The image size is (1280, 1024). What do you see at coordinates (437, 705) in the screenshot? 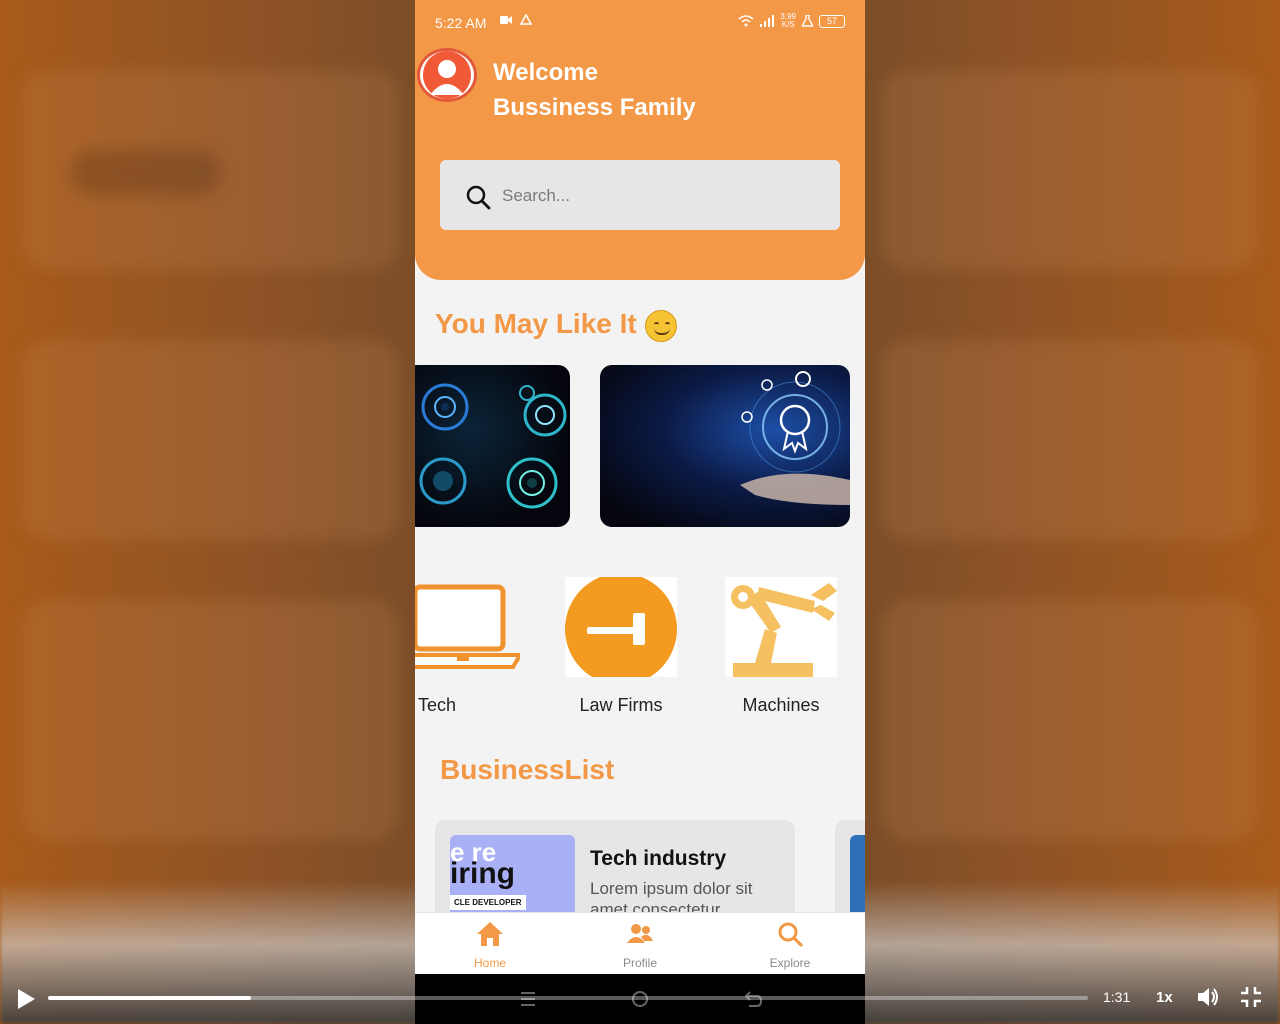
I see `category-label: Tech` at bounding box center [437, 705].